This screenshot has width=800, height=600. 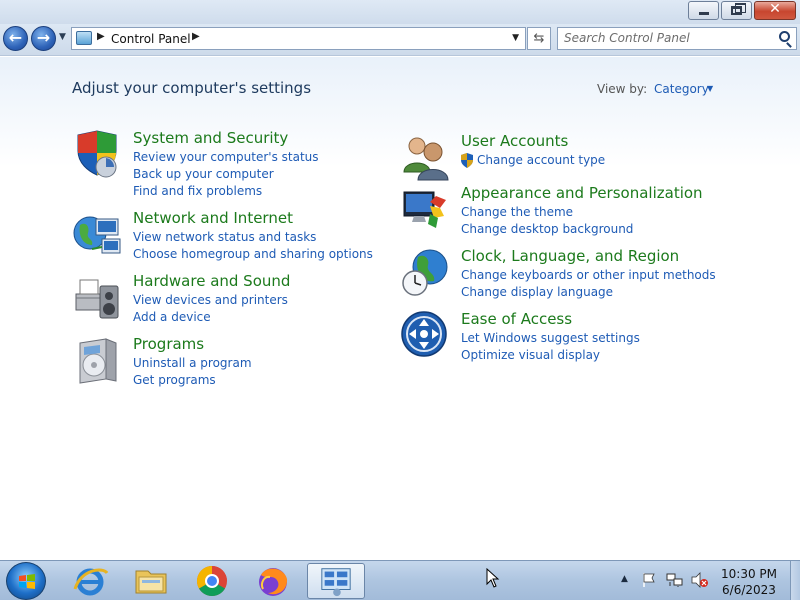 I want to click on restore-icon, so click(x=738, y=9).